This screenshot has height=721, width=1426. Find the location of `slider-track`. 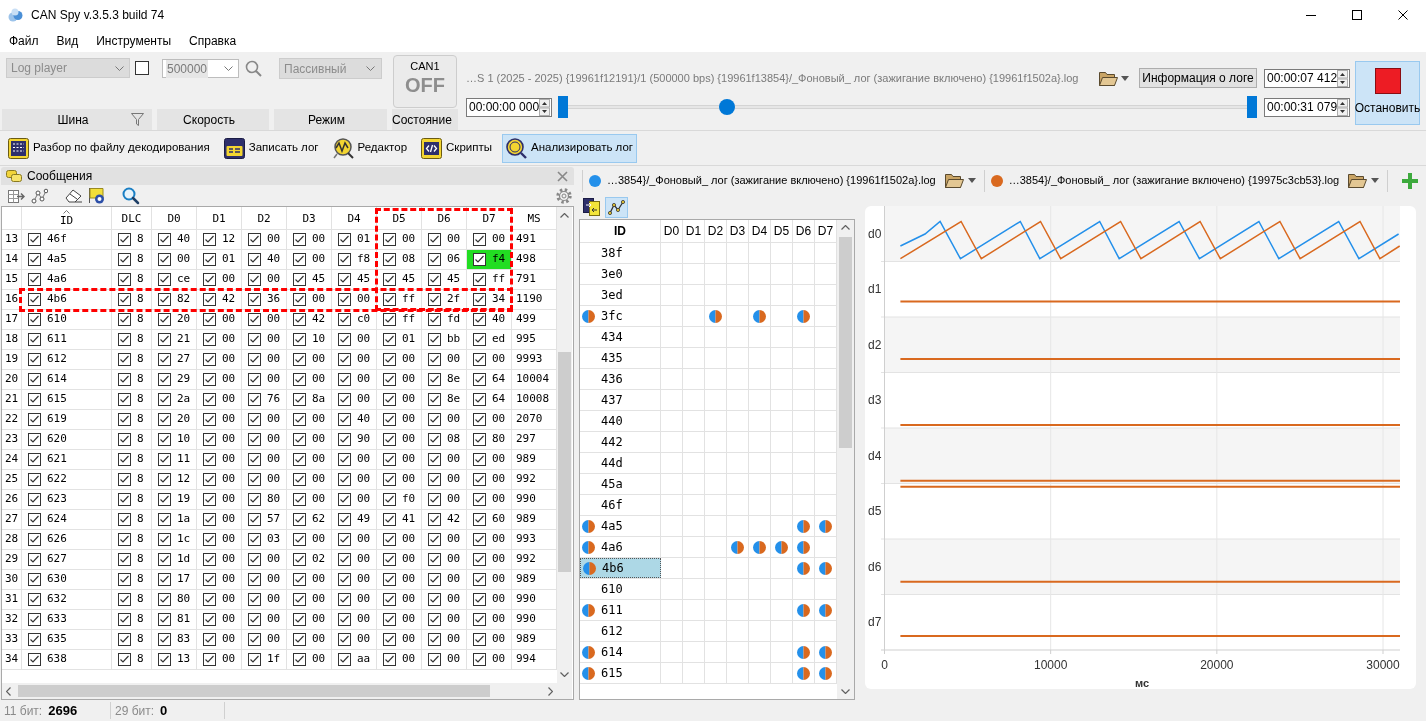

slider-track is located at coordinates (907, 107).